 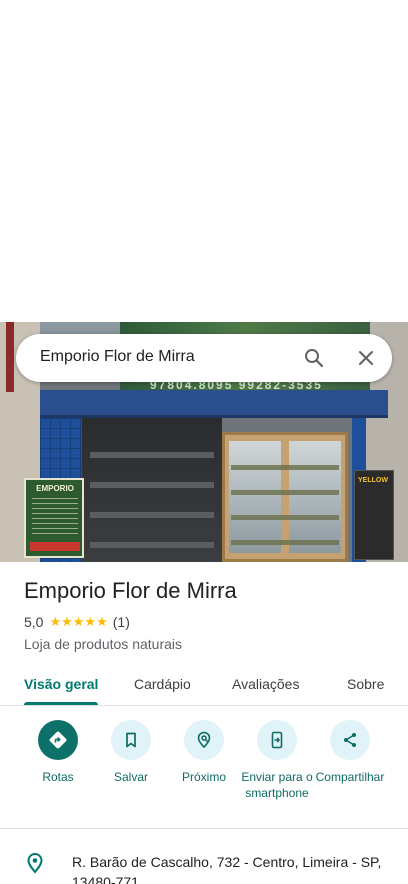 What do you see at coordinates (204, 358) in the screenshot?
I see `search-bar: Emporio Flor de Mirra` at bounding box center [204, 358].